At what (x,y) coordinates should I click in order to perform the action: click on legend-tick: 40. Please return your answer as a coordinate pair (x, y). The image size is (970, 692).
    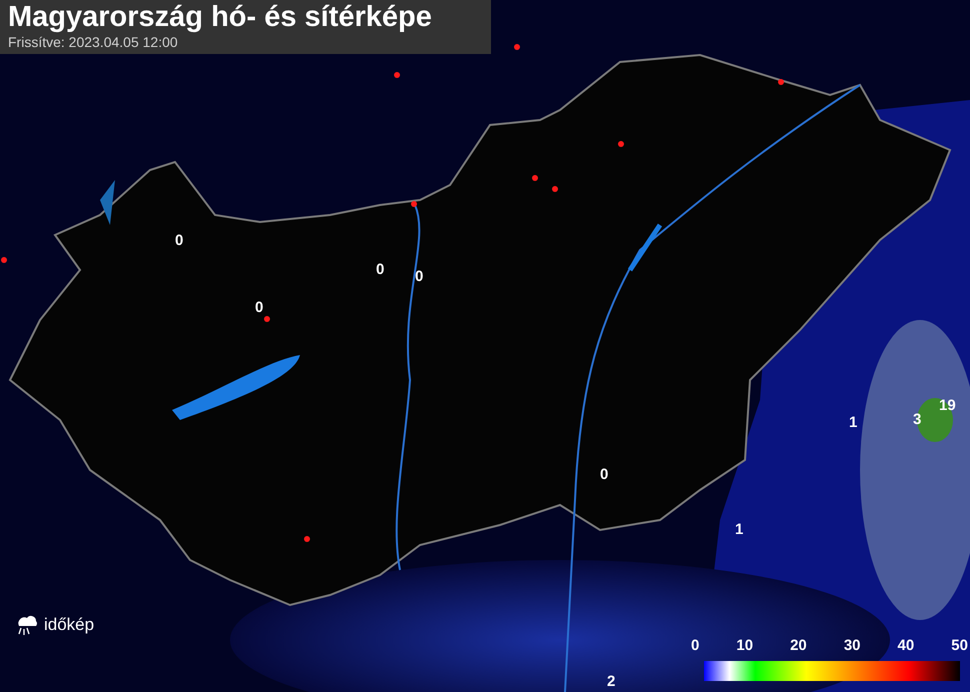
    Looking at the image, I should click on (906, 645).